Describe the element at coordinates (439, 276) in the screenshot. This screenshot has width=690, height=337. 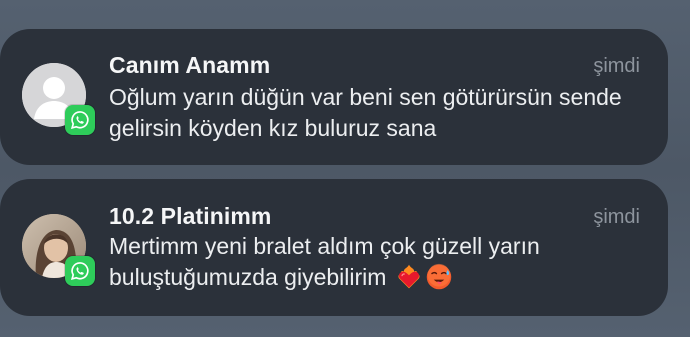
I see `hot-face-emoji` at that location.